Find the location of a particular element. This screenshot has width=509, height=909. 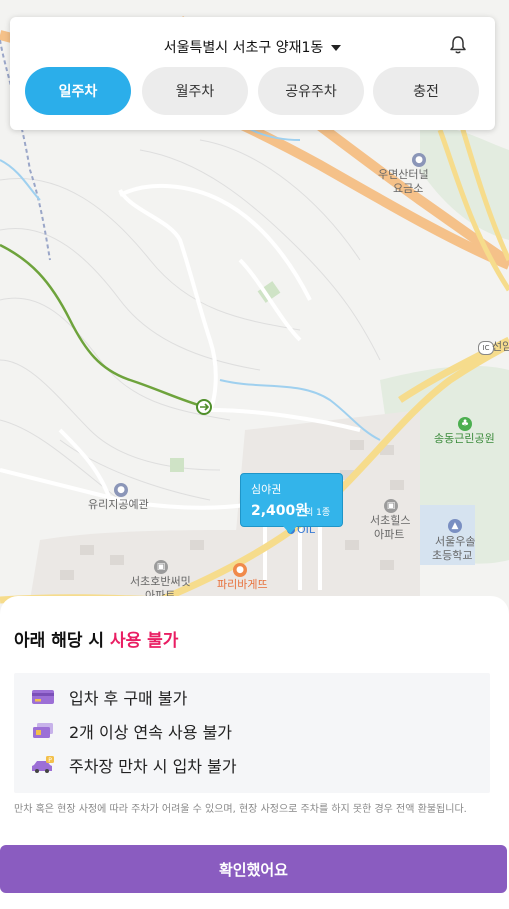

restriction-item: 입차 후 구매 불가 is located at coordinates (109, 697).